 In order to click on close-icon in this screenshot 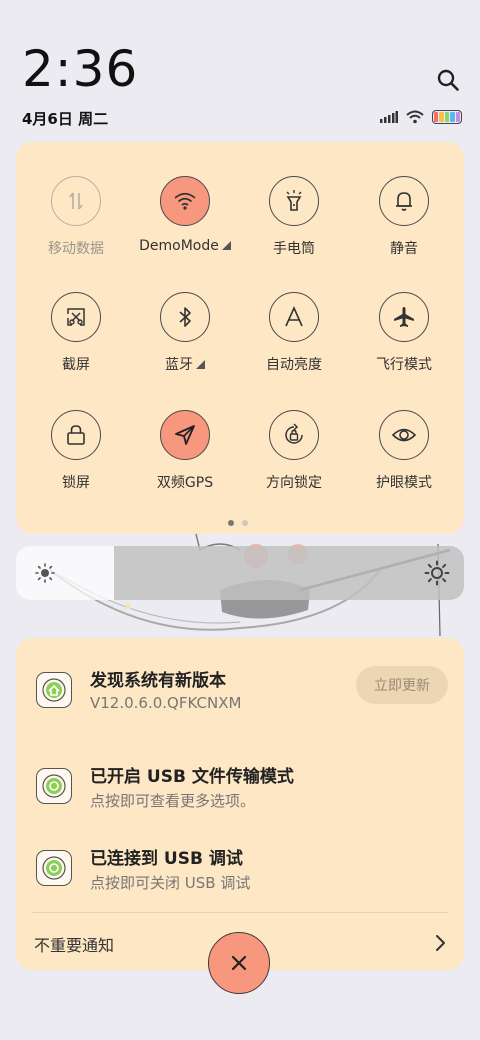, I will do `click(239, 963)`.